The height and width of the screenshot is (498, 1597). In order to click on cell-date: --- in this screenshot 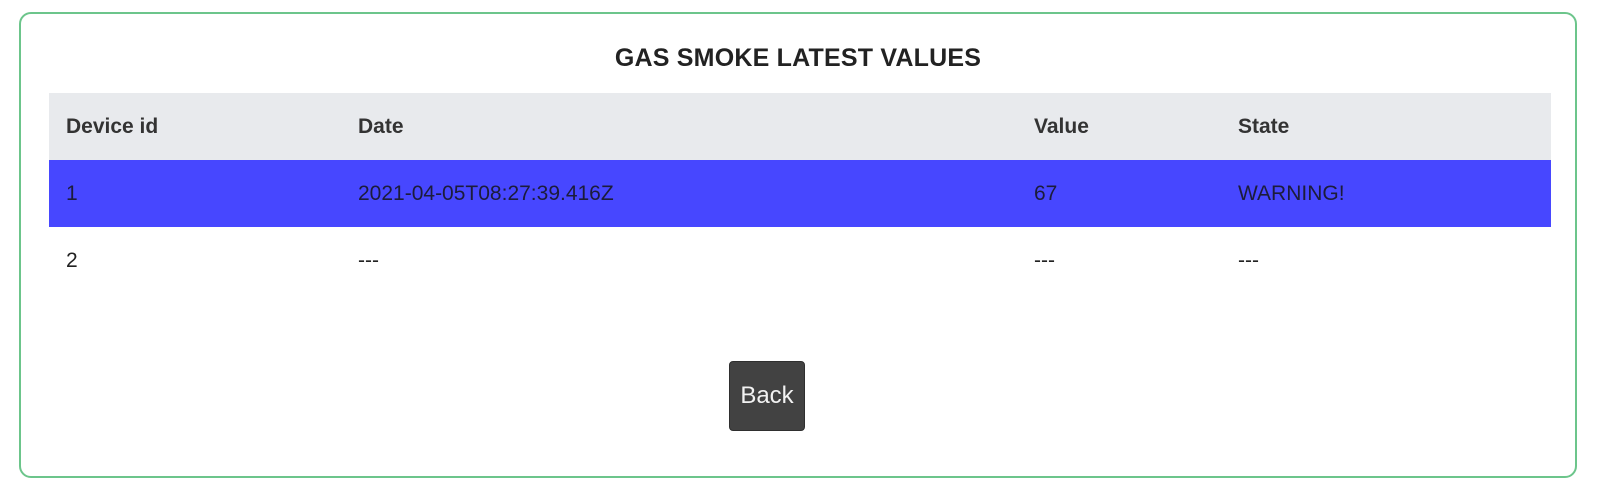, I will do `click(368, 260)`.